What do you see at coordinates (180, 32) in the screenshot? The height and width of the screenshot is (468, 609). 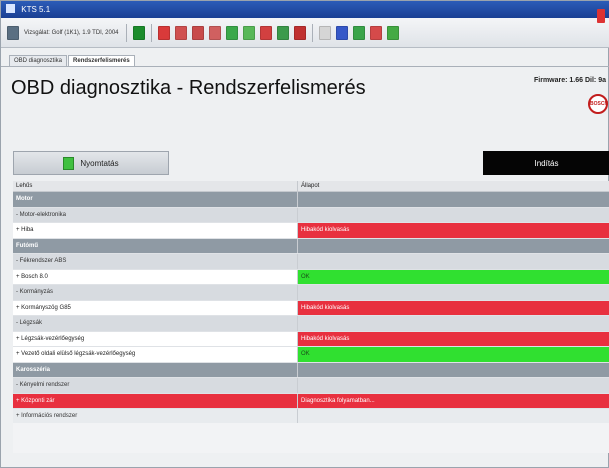 I see `search-icon` at bounding box center [180, 32].